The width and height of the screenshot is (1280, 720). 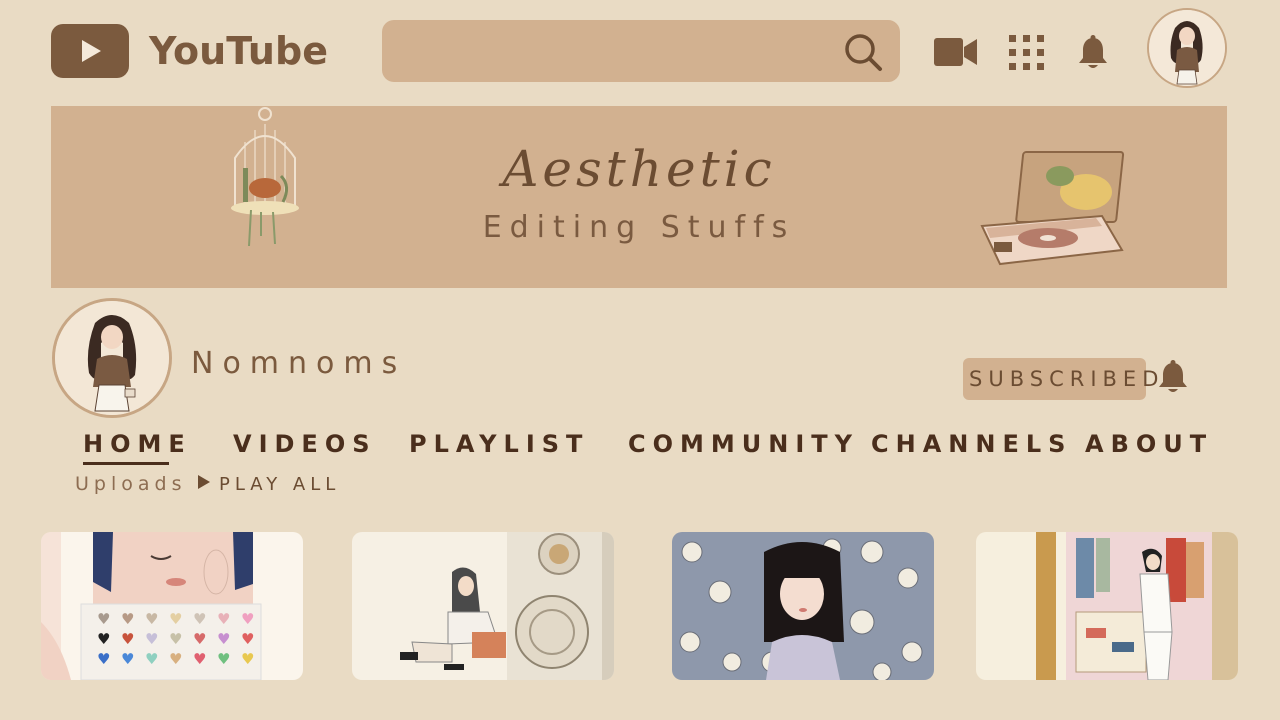 I want to click on channel-name: Nomnoms, so click(x=299, y=363).